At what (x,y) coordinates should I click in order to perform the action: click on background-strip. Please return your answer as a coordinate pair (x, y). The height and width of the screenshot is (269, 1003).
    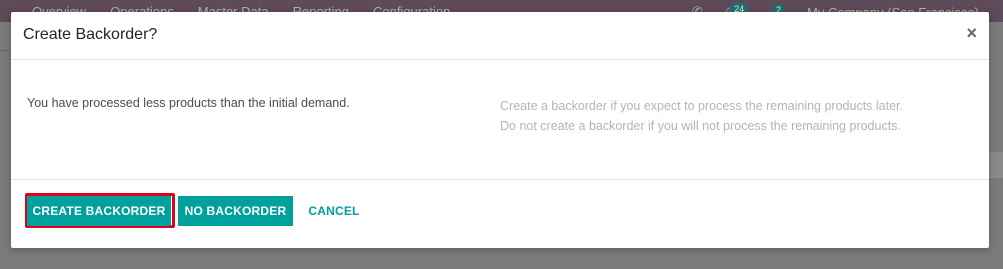
    Looking at the image, I should click on (996, 165).